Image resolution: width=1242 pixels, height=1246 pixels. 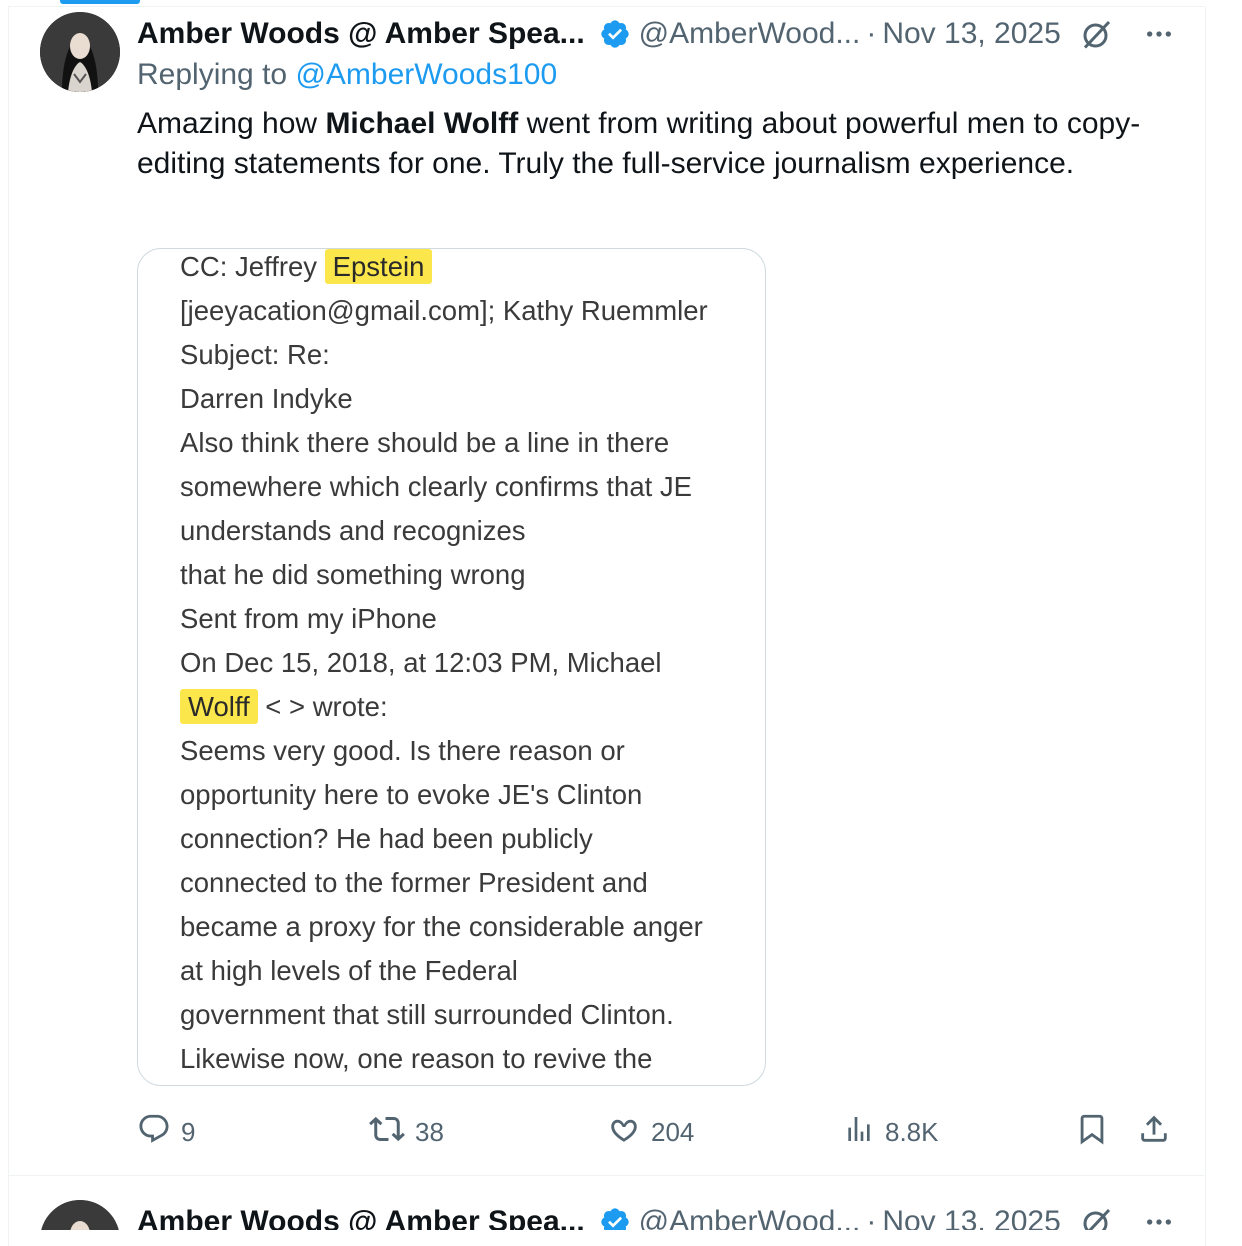 I want to click on reply-count: 9, so click(x=188, y=1131).